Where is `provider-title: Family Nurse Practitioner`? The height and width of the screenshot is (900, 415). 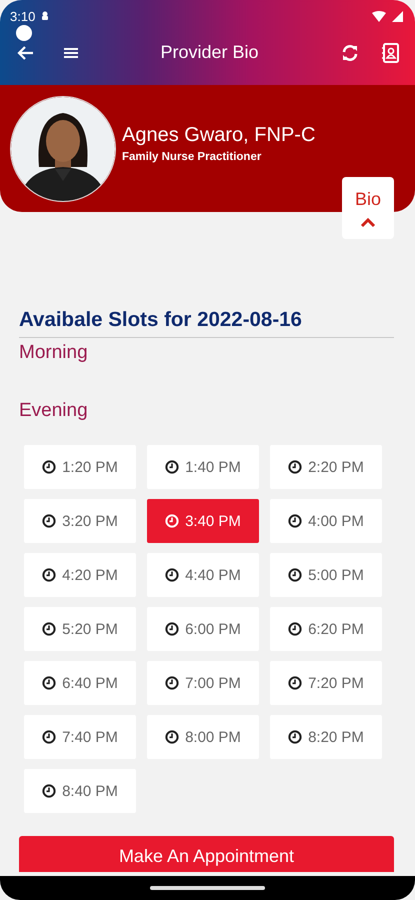 provider-title: Family Nurse Practitioner is located at coordinates (192, 157).